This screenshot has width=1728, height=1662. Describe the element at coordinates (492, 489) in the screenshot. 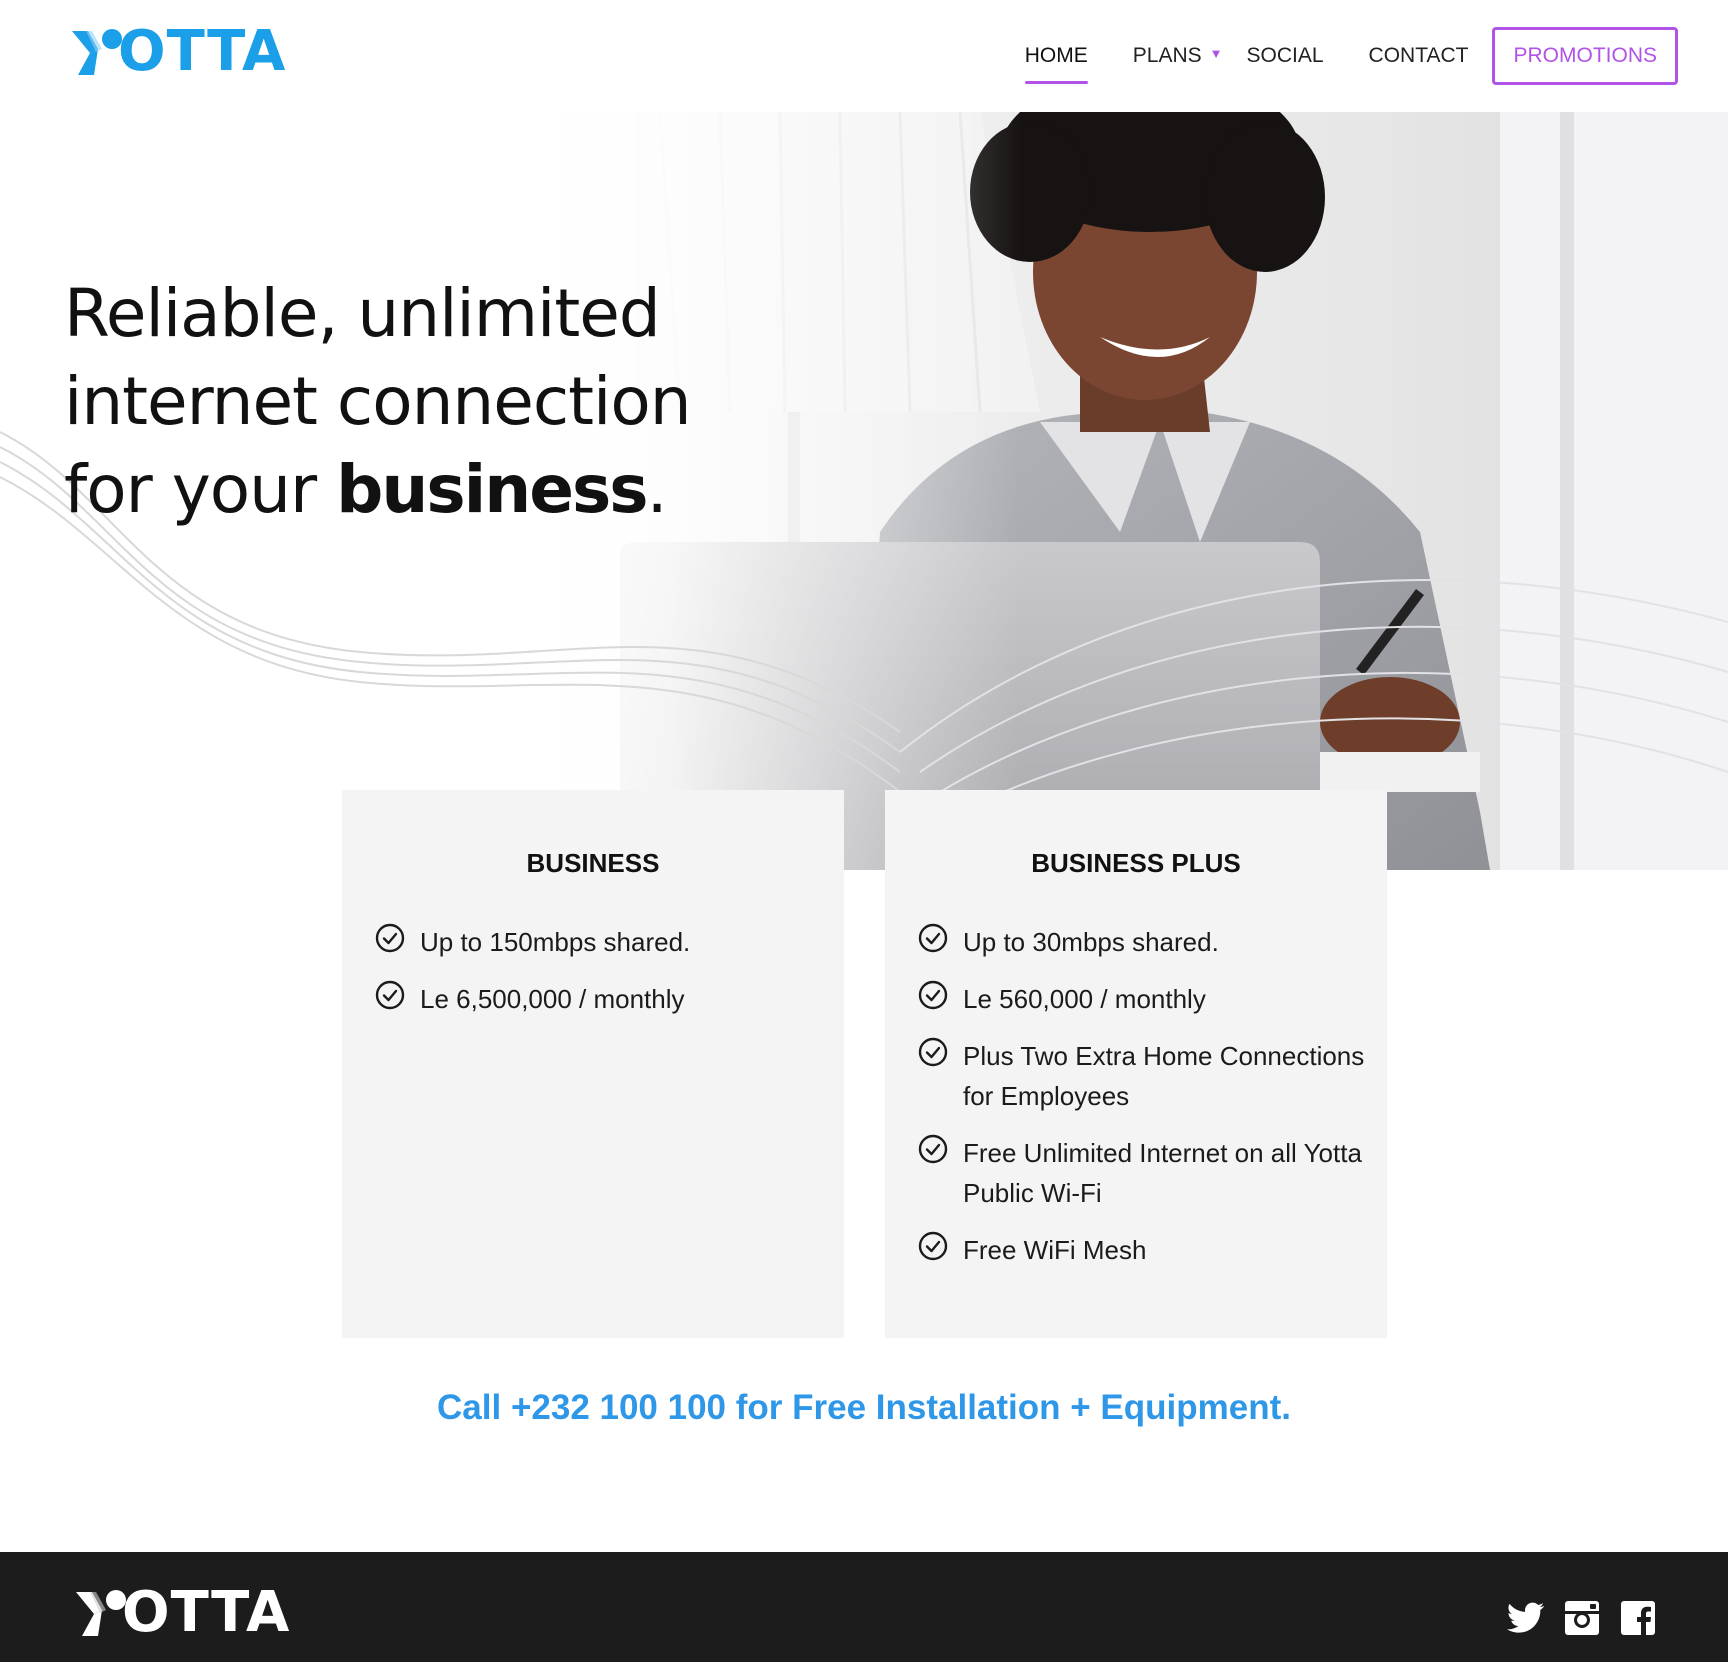

I see `hero-line-3-bold: business` at that location.